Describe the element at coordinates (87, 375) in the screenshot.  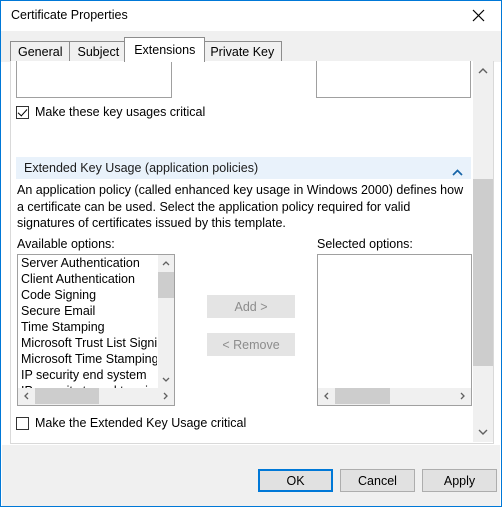
I see `list-item: IP security end system` at that location.